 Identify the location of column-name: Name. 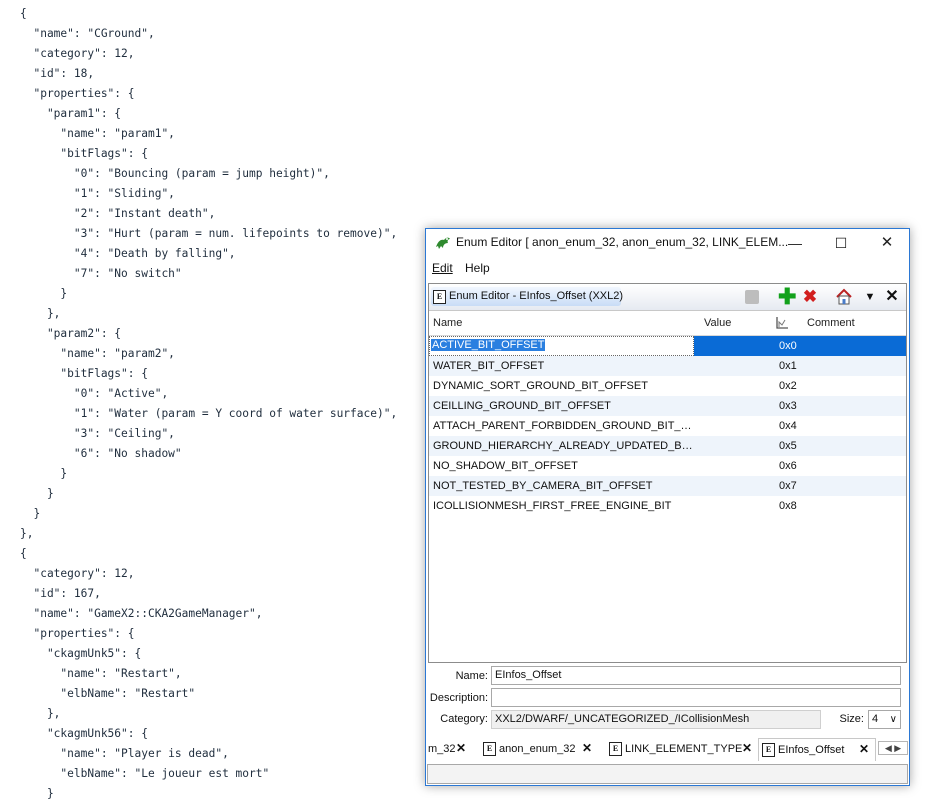
(447, 323).